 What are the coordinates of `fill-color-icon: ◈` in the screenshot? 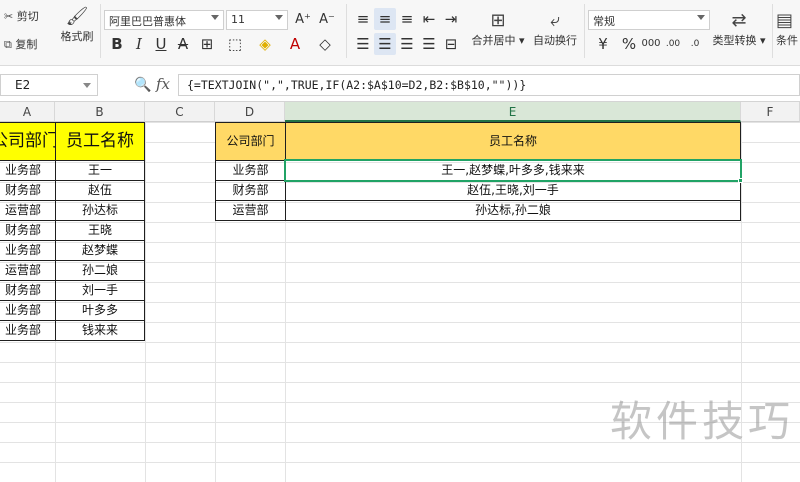 It's located at (265, 44).